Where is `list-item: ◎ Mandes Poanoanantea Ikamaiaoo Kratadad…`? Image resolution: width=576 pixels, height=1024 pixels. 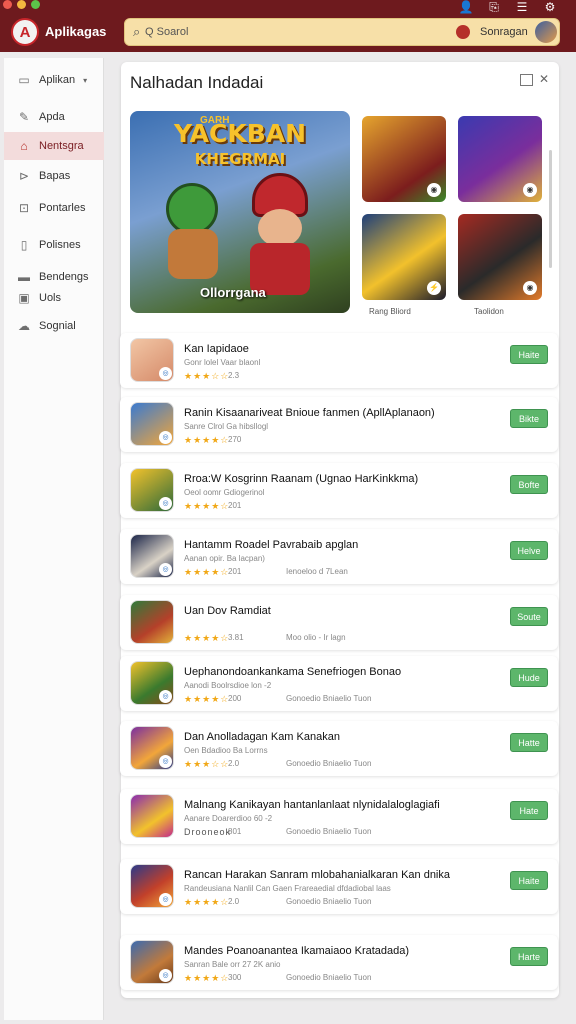
list-item: ◎ Mandes Poanoanantea Ikamaiaoo Kratadad… is located at coordinates (339, 962).